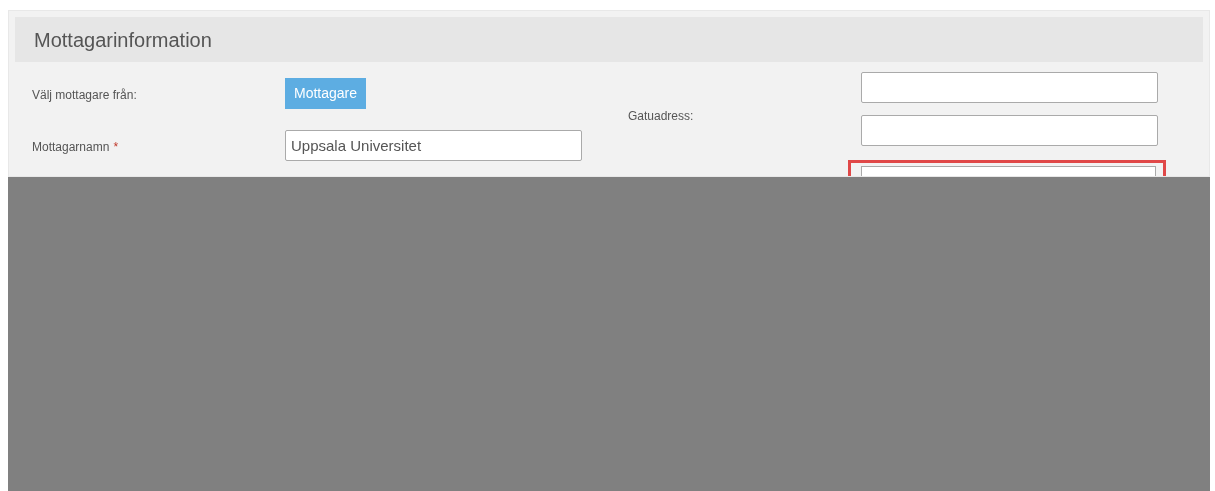 This screenshot has width=1215, height=491. What do you see at coordinates (71, 147) in the screenshot?
I see `field-label: Mottagarnamn` at bounding box center [71, 147].